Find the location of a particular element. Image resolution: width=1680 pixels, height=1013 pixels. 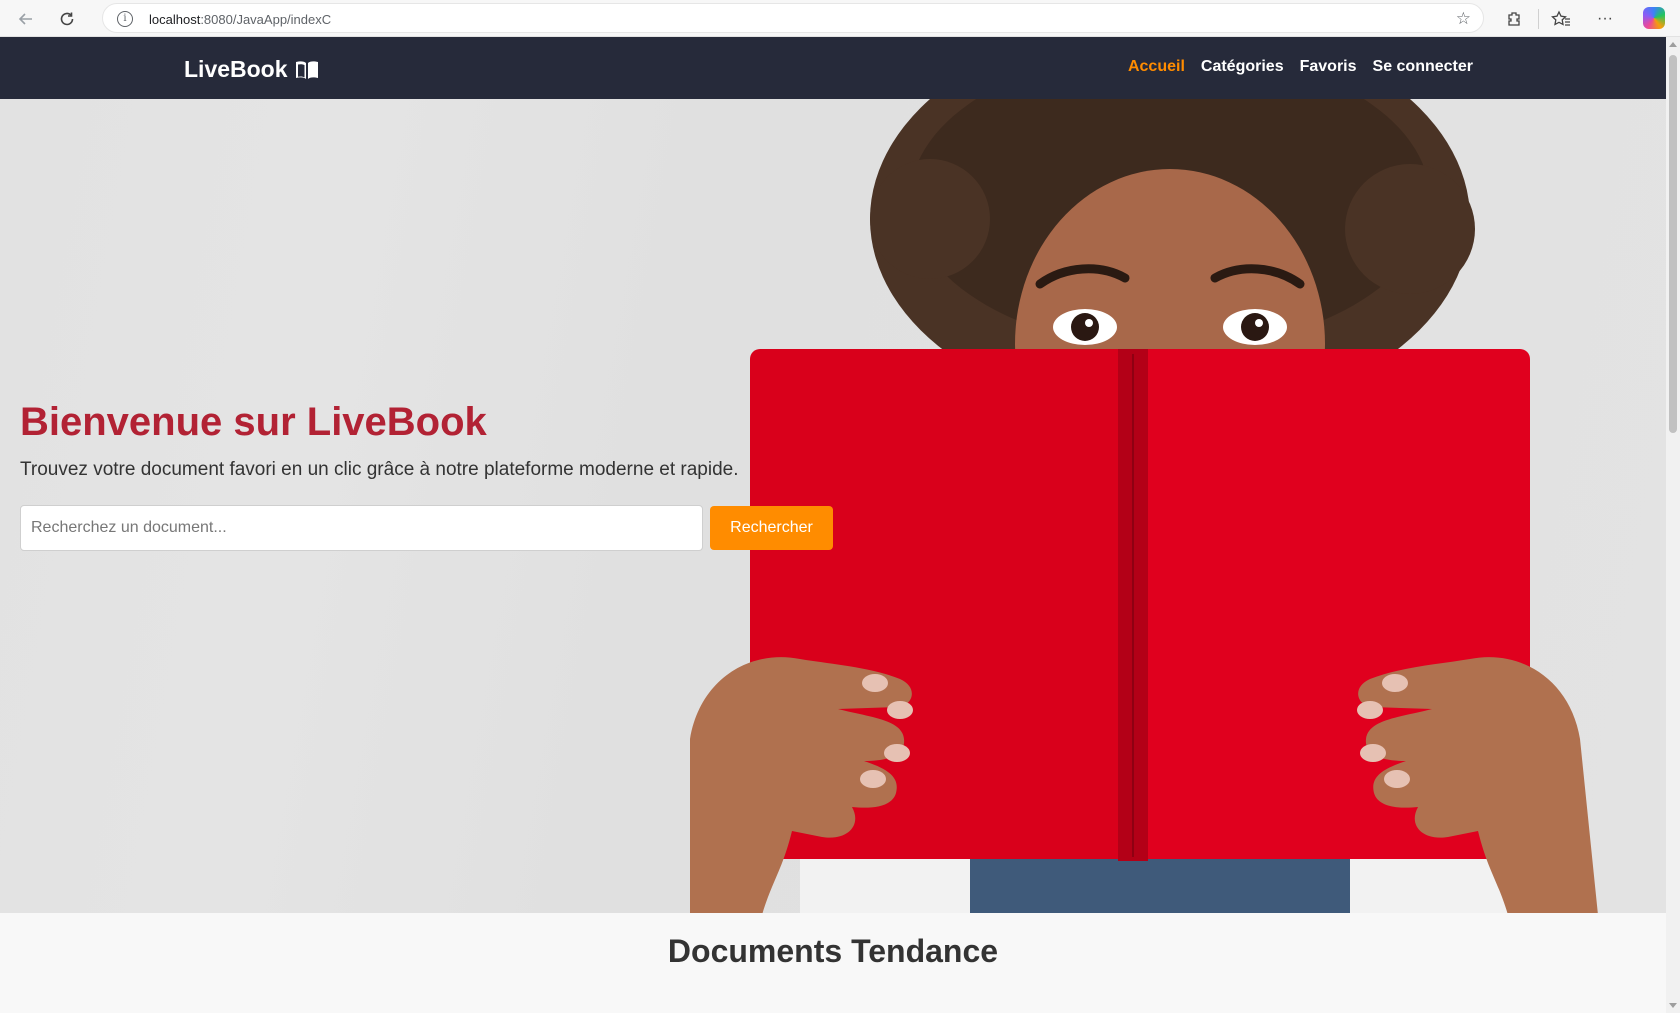

more-icon: ··· is located at coordinates (1605, 19).